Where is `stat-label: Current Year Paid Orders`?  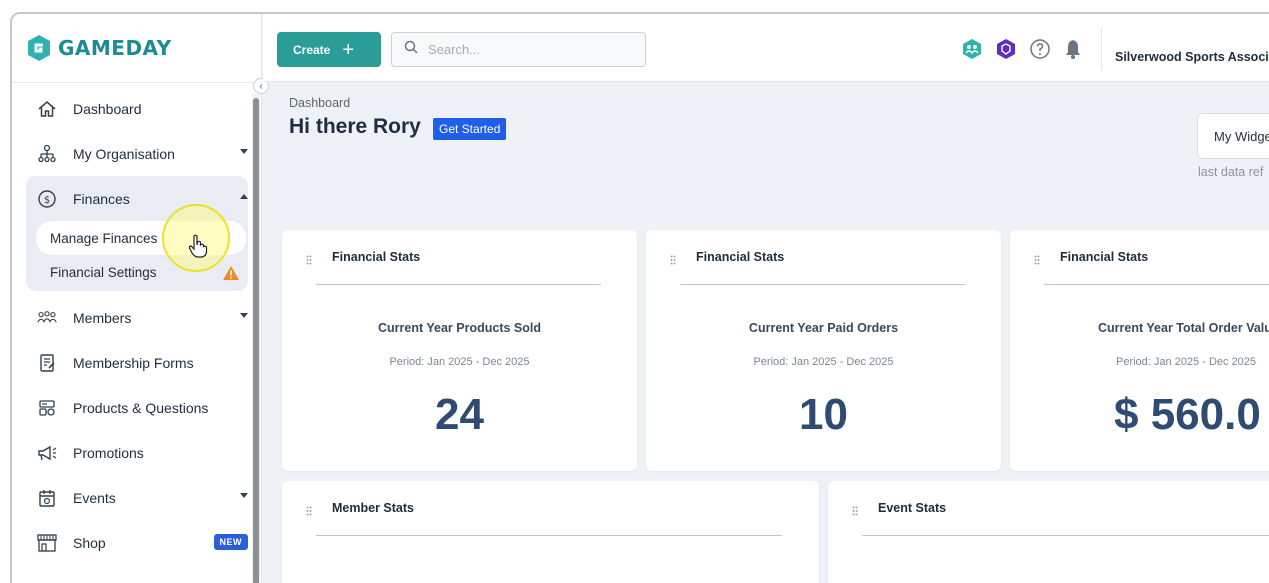 stat-label: Current Year Paid Orders is located at coordinates (823, 328).